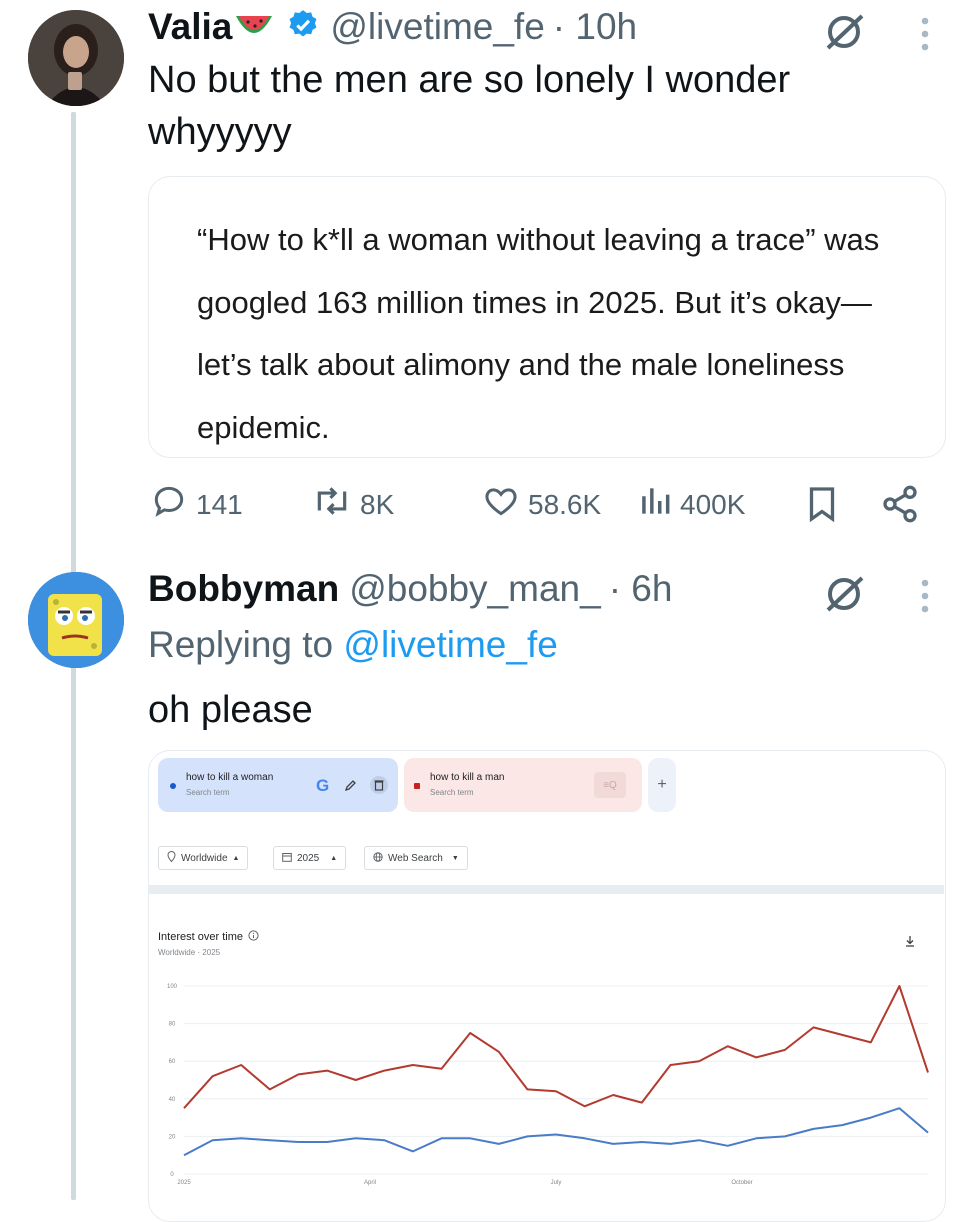 This screenshot has width=974, height=1222. I want to click on region-value: Worldwide, so click(204, 858).